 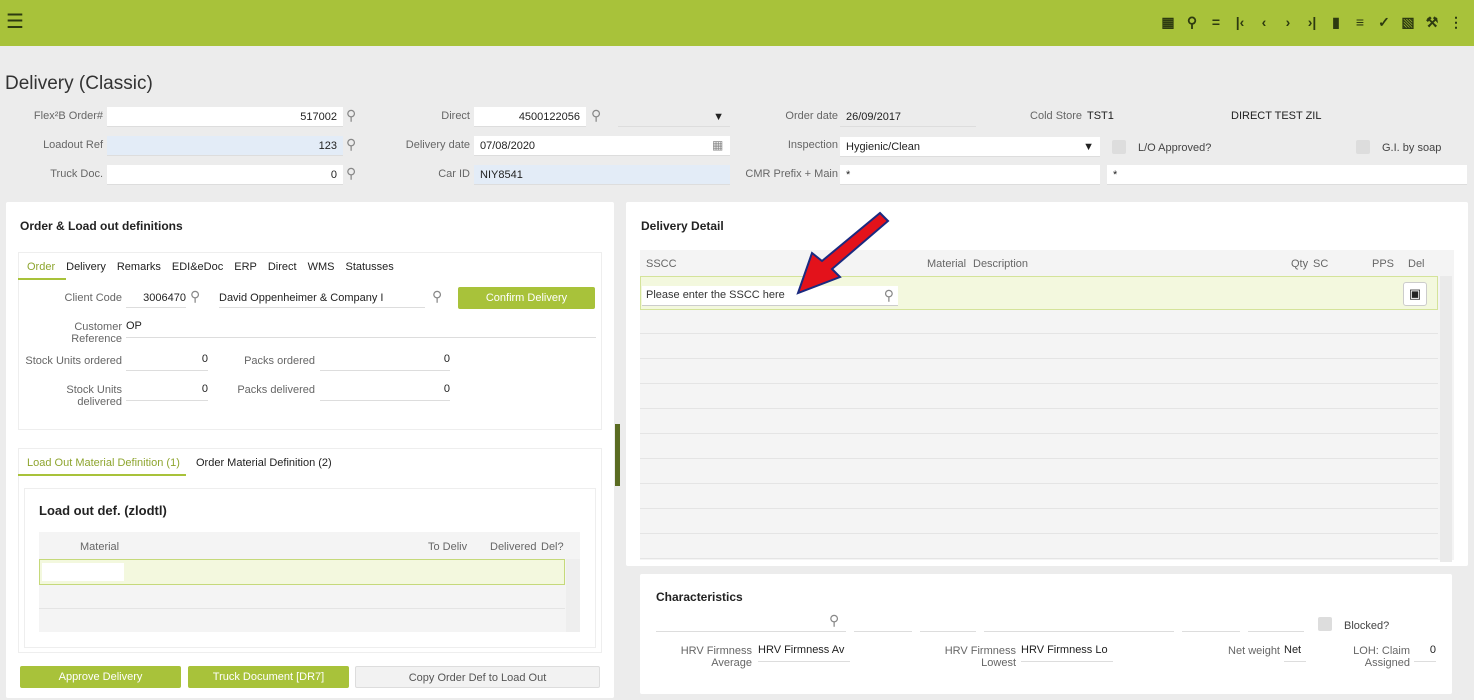 What do you see at coordinates (1295, 653) in the screenshot?
I see `net-weight-field: Net` at bounding box center [1295, 653].